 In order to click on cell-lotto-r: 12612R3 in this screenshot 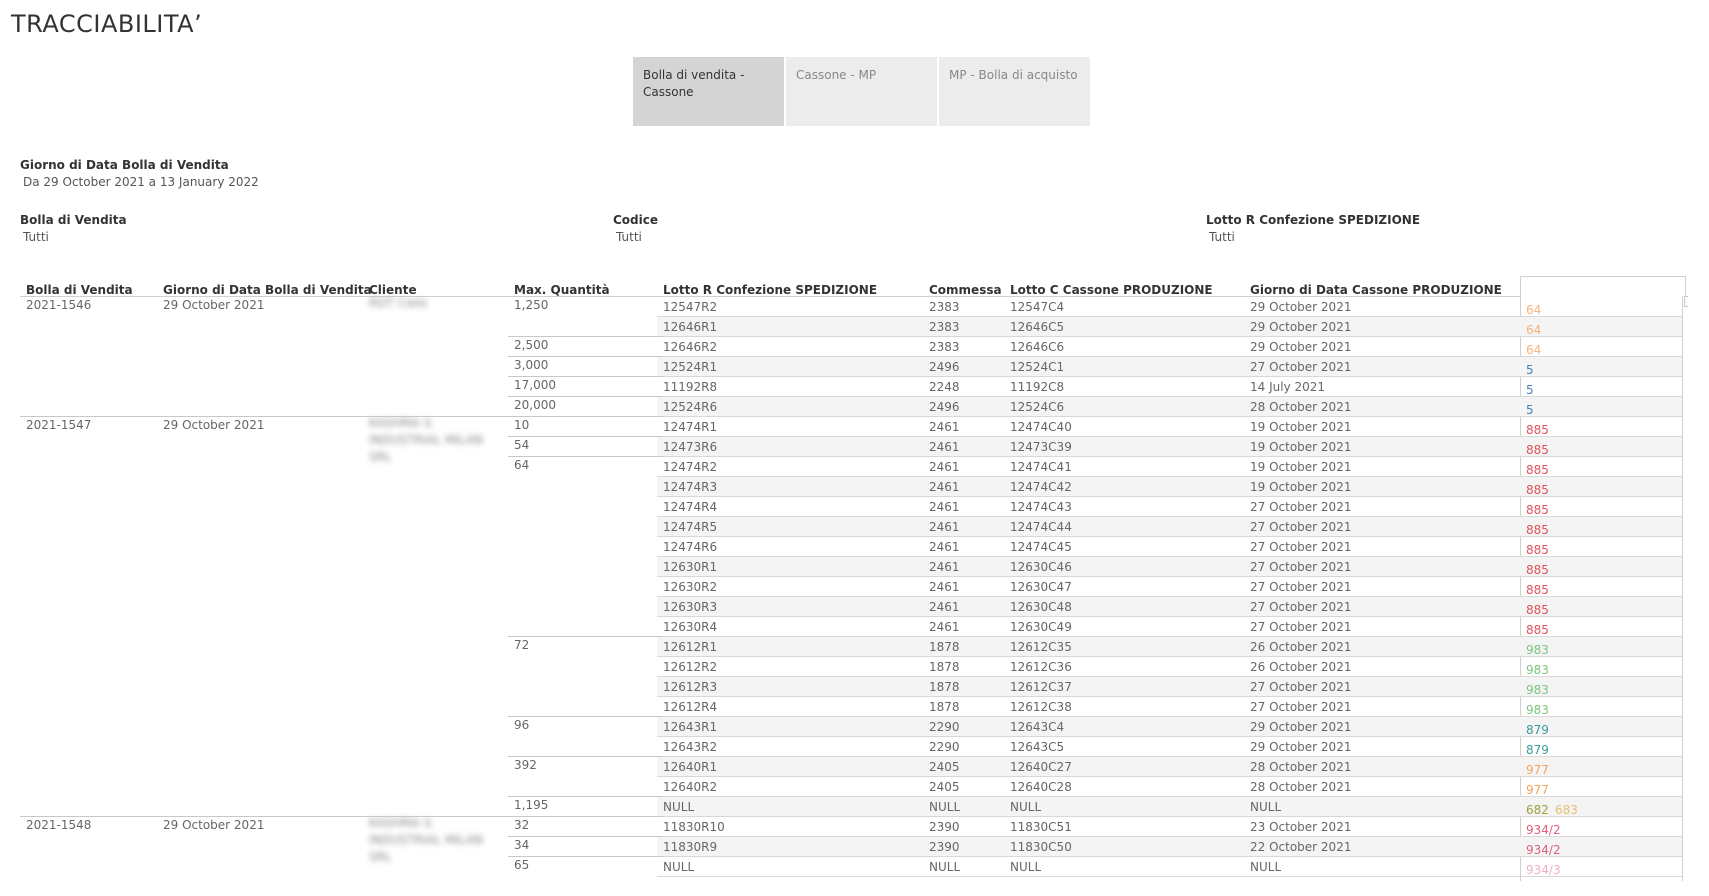, I will do `click(690, 687)`.